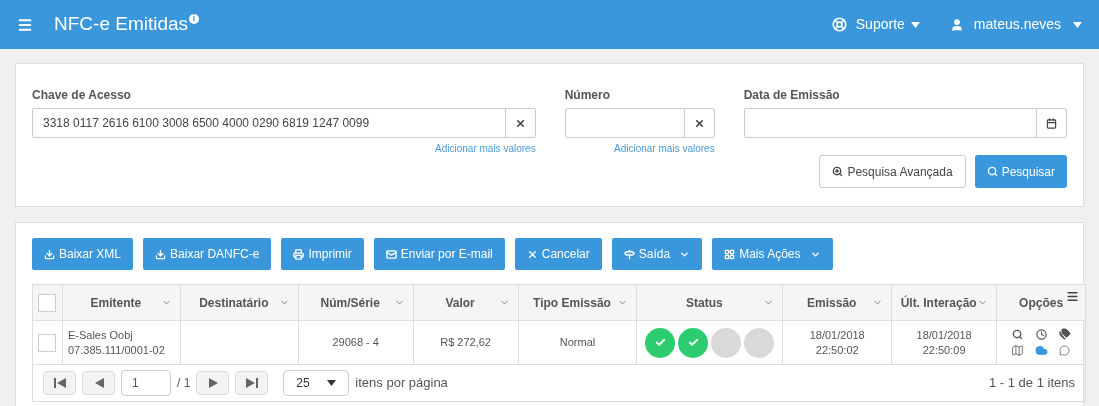  I want to click on column-header: Tipo Emissão, so click(572, 302).